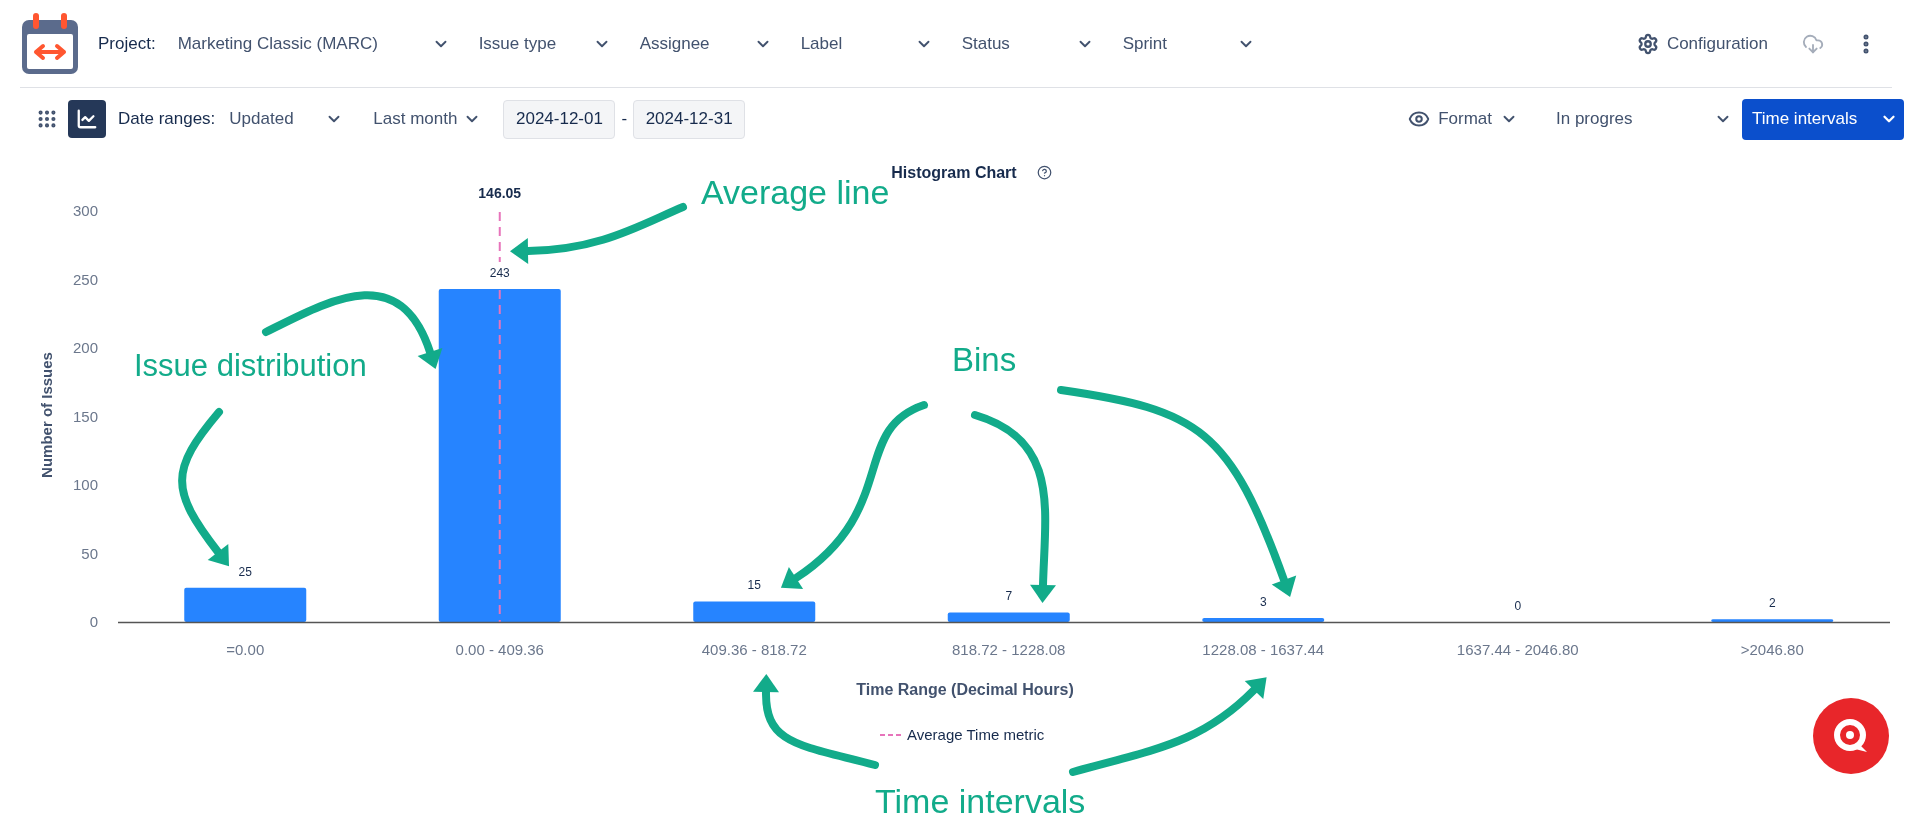 The width and height of the screenshot is (1912, 840). What do you see at coordinates (754, 585) in the screenshot?
I see `bar-value-label: 15` at bounding box center [754, 585].